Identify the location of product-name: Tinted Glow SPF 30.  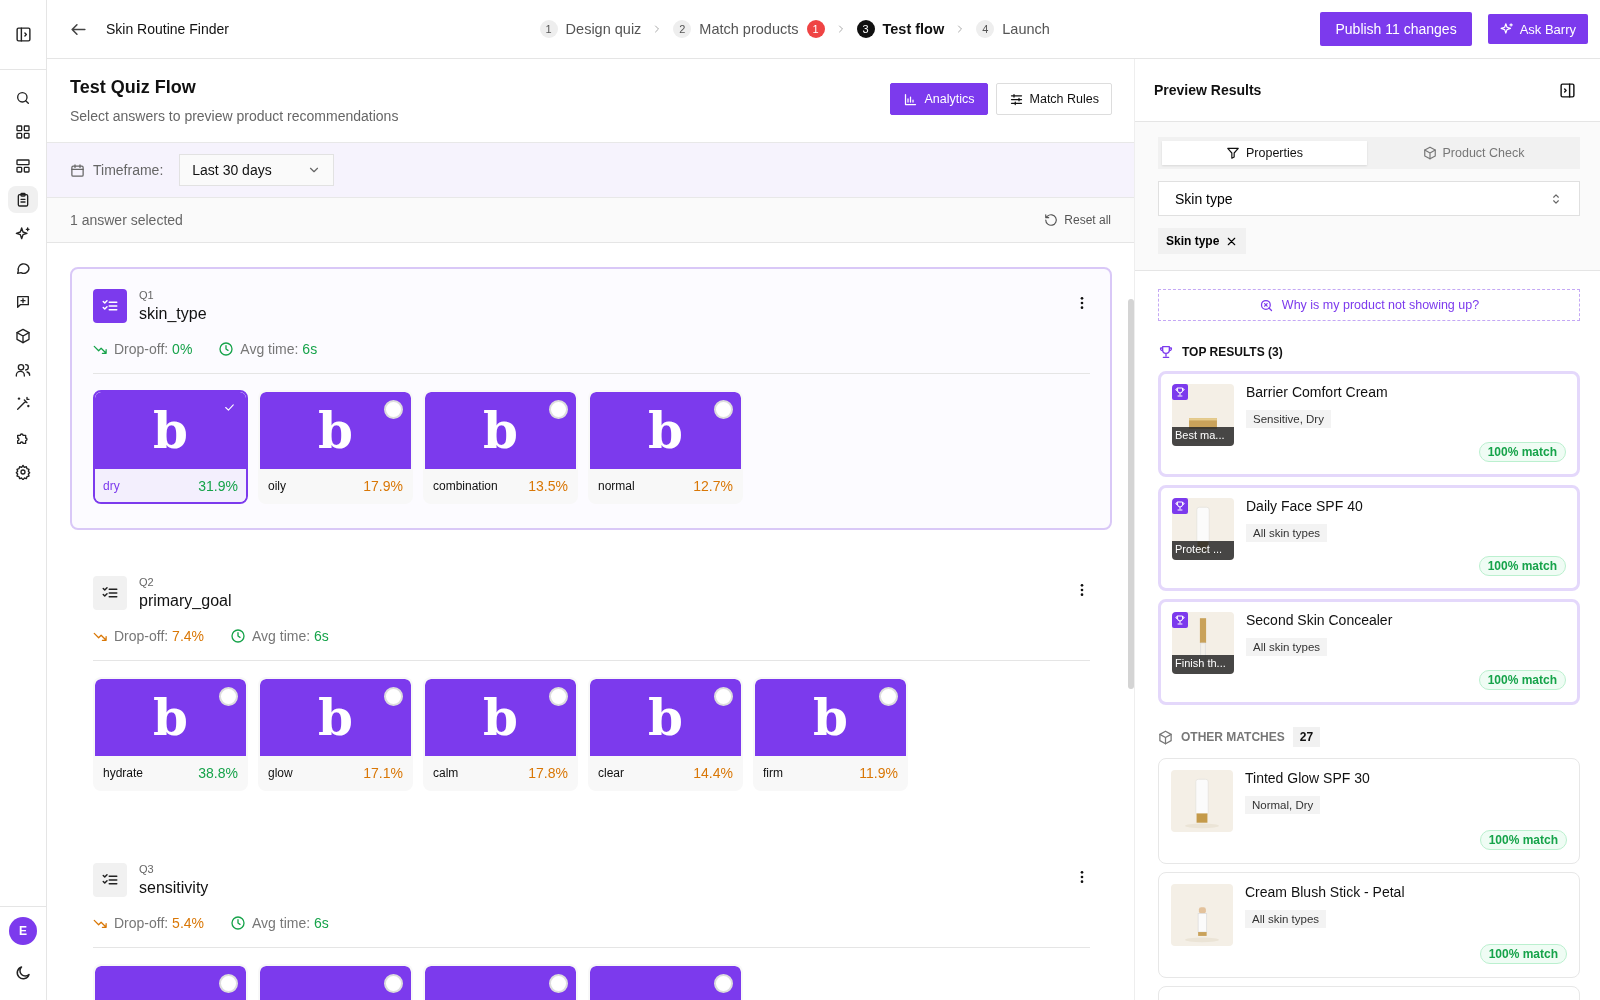
(1307, 778).